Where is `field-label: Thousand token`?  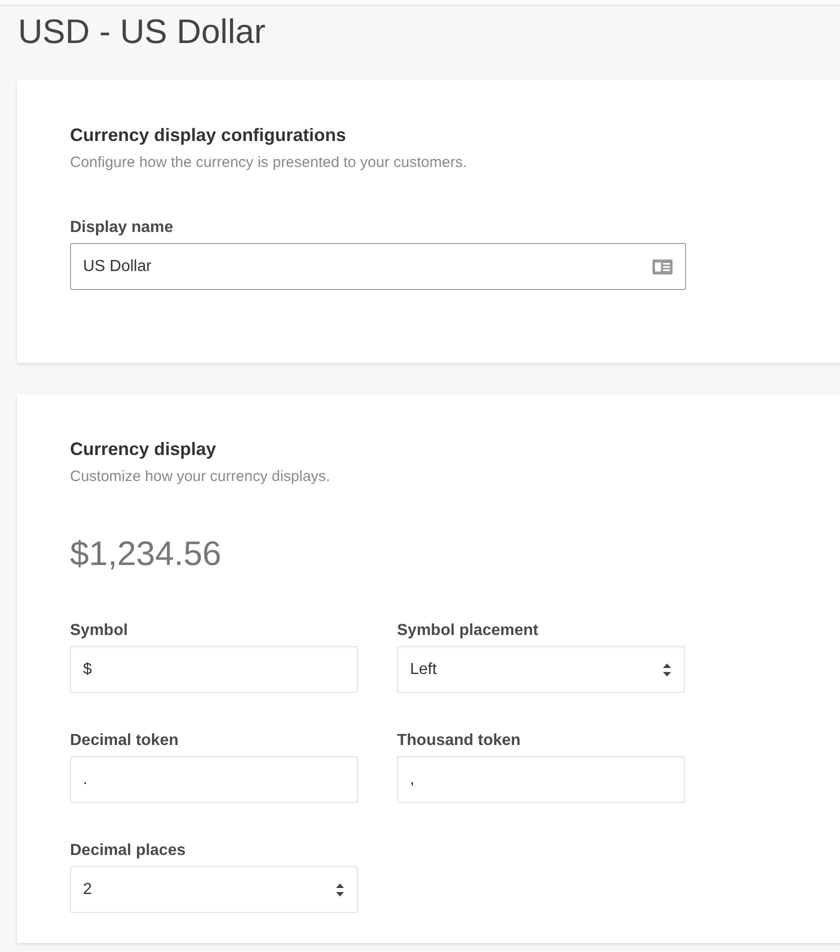 field-label: Thousand token is located at coordinates (459, 741).